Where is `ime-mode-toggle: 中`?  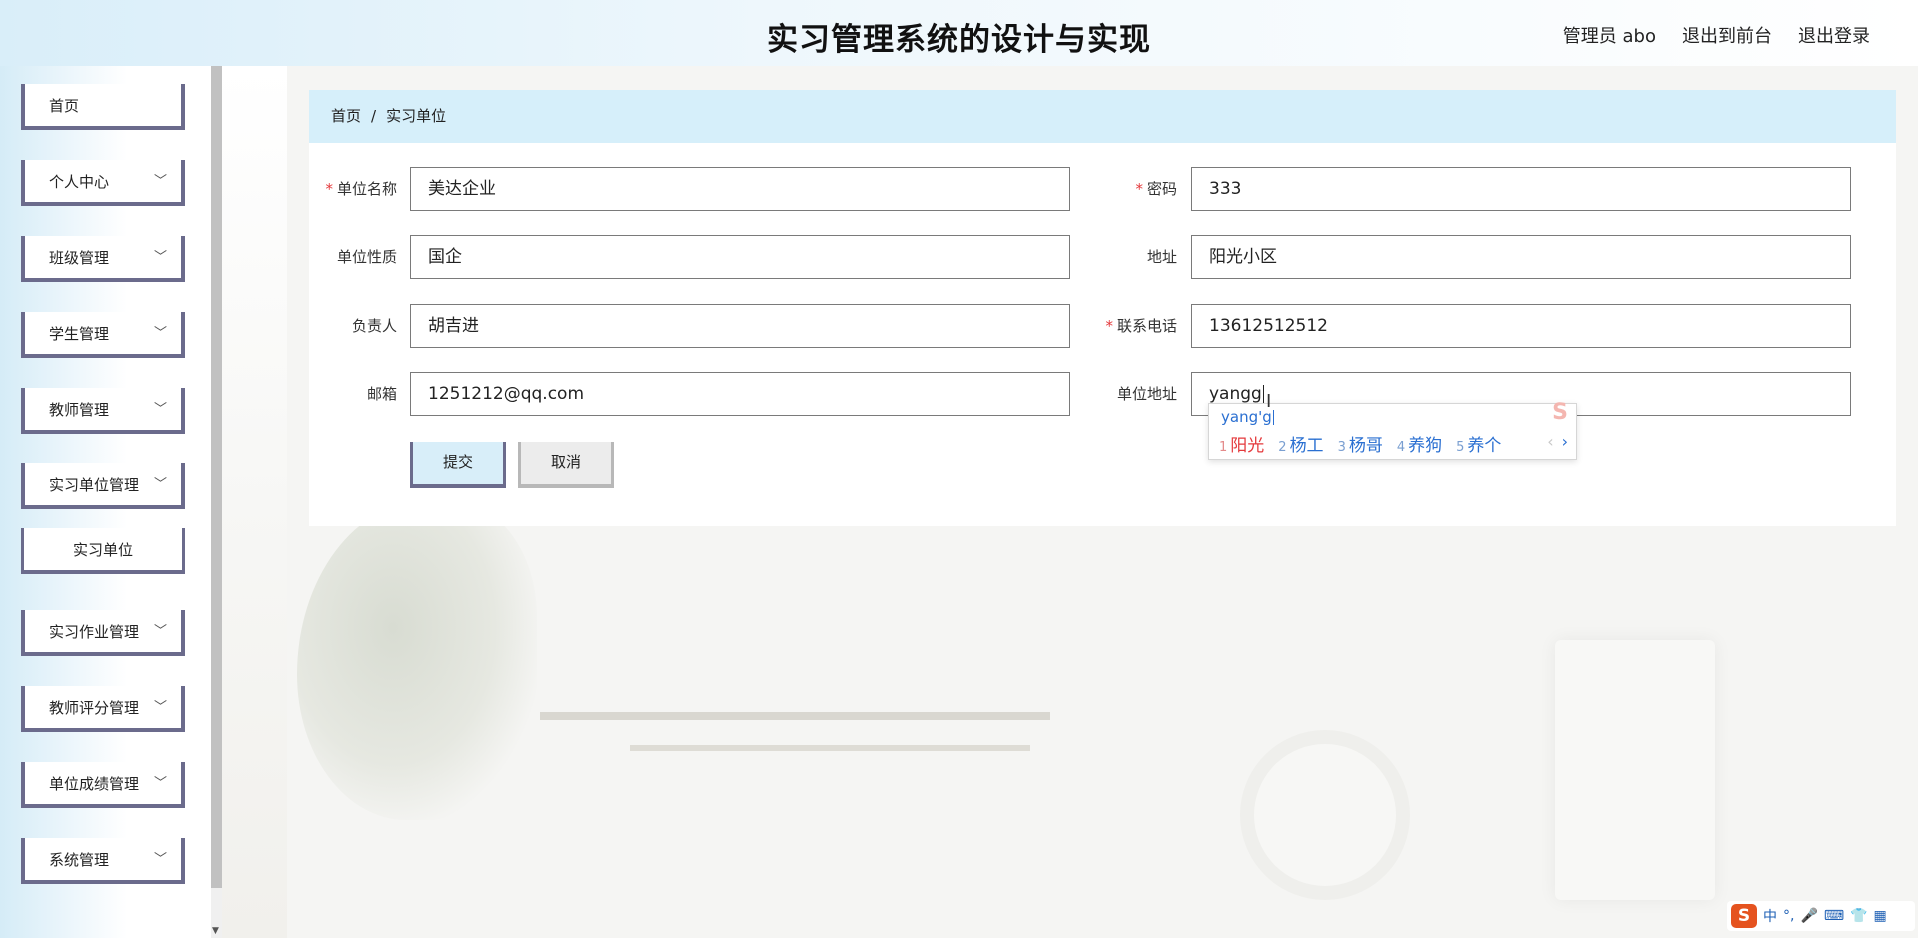 ime-mode-toggle: 中 is located at coordinates (1770, 916).